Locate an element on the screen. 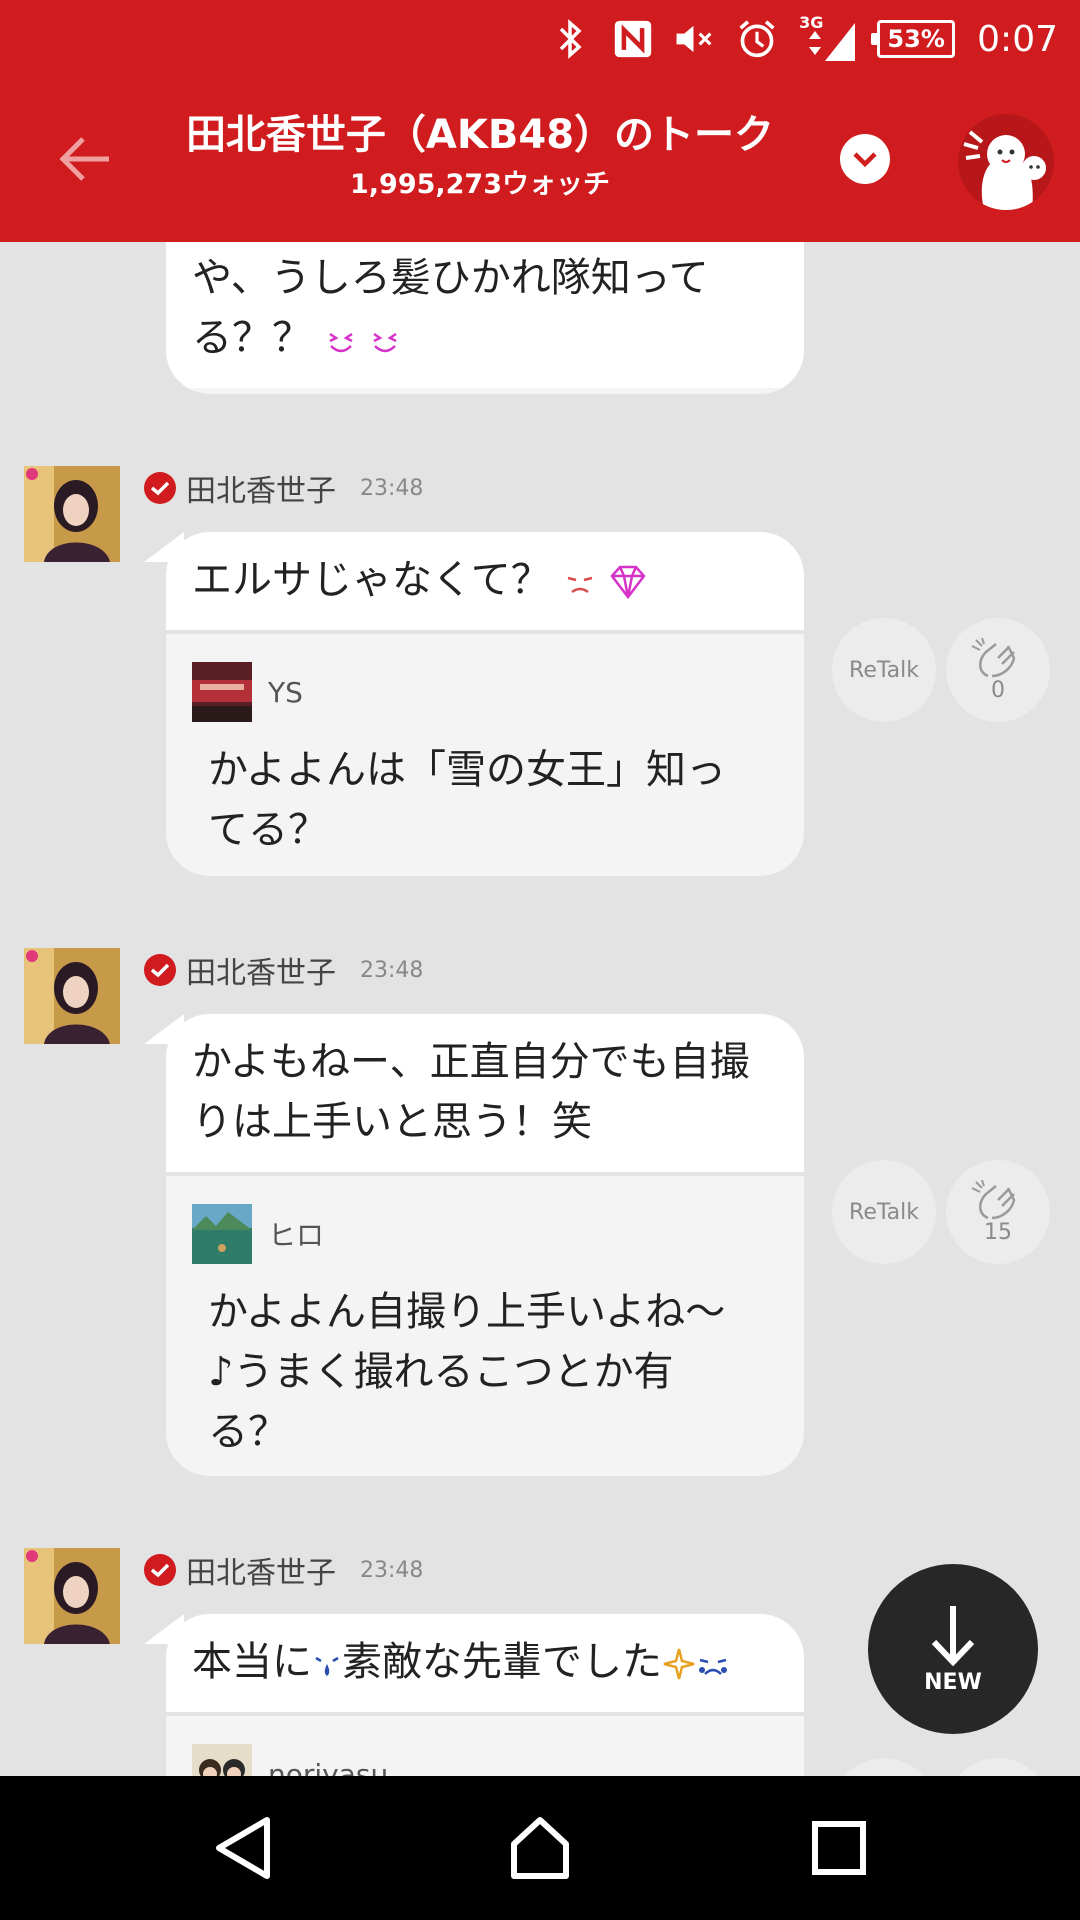 Image resolution: width=1080 pixels, height=1920 pixels. quoted-question: ヒロ かよよん自撮り上手いよね〜 ♪うまく撮れるこつとか有 る？ is located at coordinates (485, 1326).